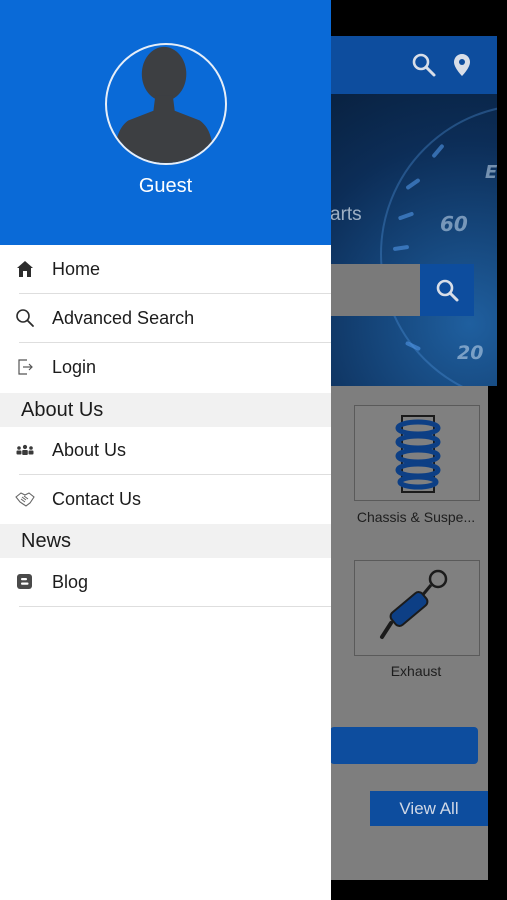  What do you see at coordinates (414, 604) in the screenshot?
I see `exhaust-pipe-icon` at bounding box center [414, 604].